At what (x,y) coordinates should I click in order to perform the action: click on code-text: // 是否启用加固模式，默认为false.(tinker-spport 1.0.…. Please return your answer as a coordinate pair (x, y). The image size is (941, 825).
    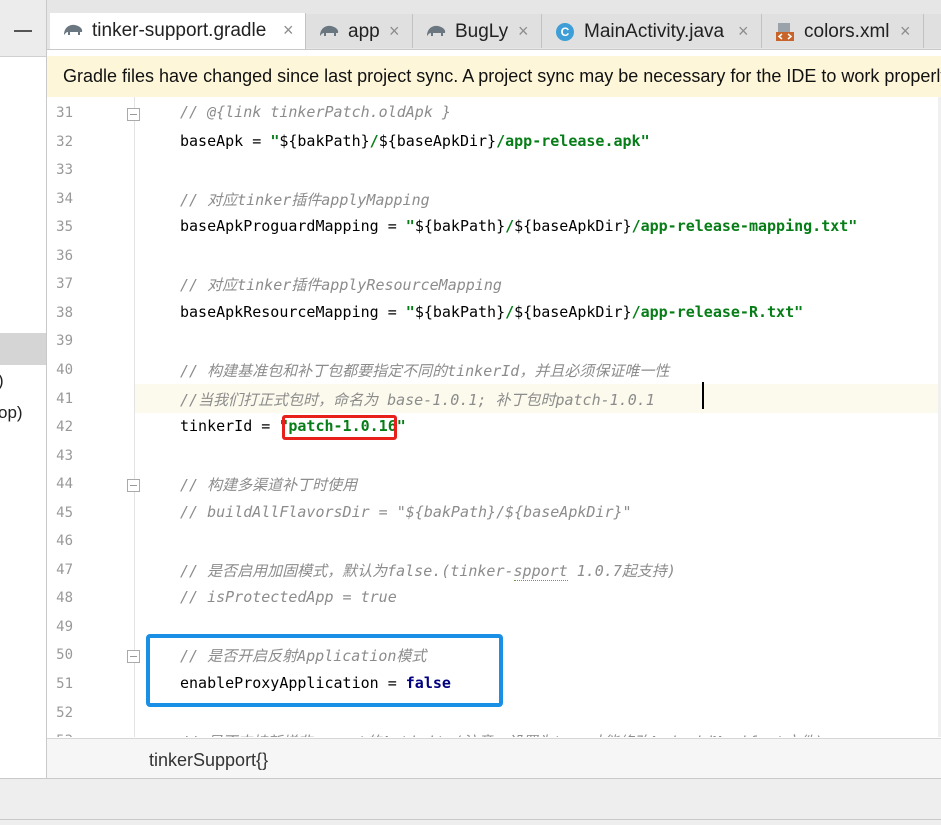
    Looking at the image, I should click on (428, 570).